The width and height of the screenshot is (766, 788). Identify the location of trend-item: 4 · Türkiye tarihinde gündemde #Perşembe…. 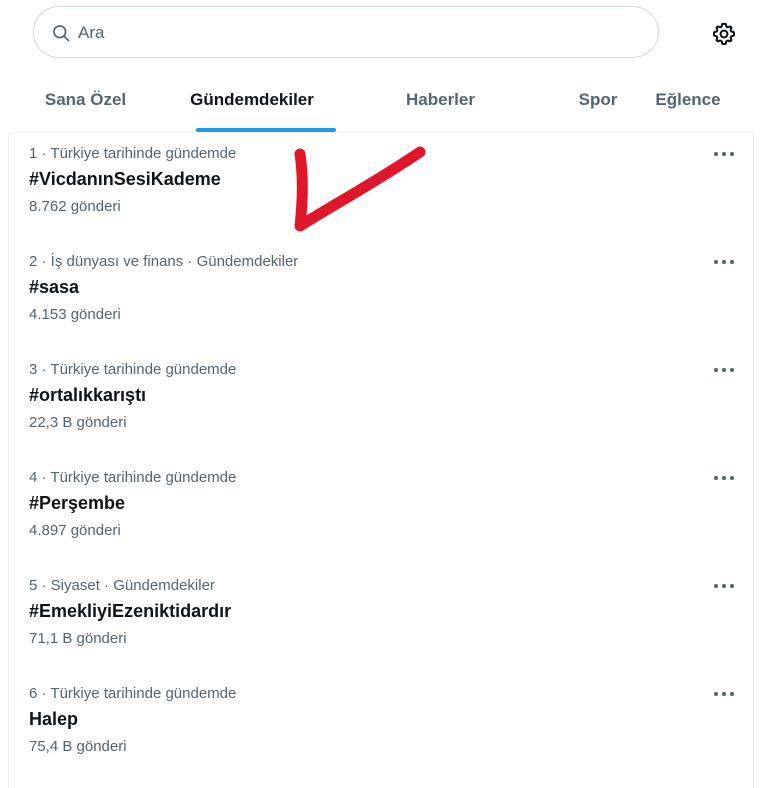
(381, 511).